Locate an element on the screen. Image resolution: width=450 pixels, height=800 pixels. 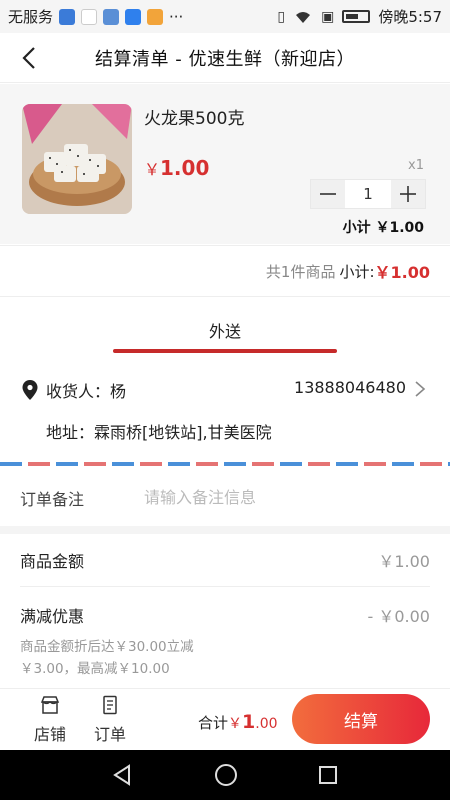
total-integer: 1 is located at coordinates (249, 722).